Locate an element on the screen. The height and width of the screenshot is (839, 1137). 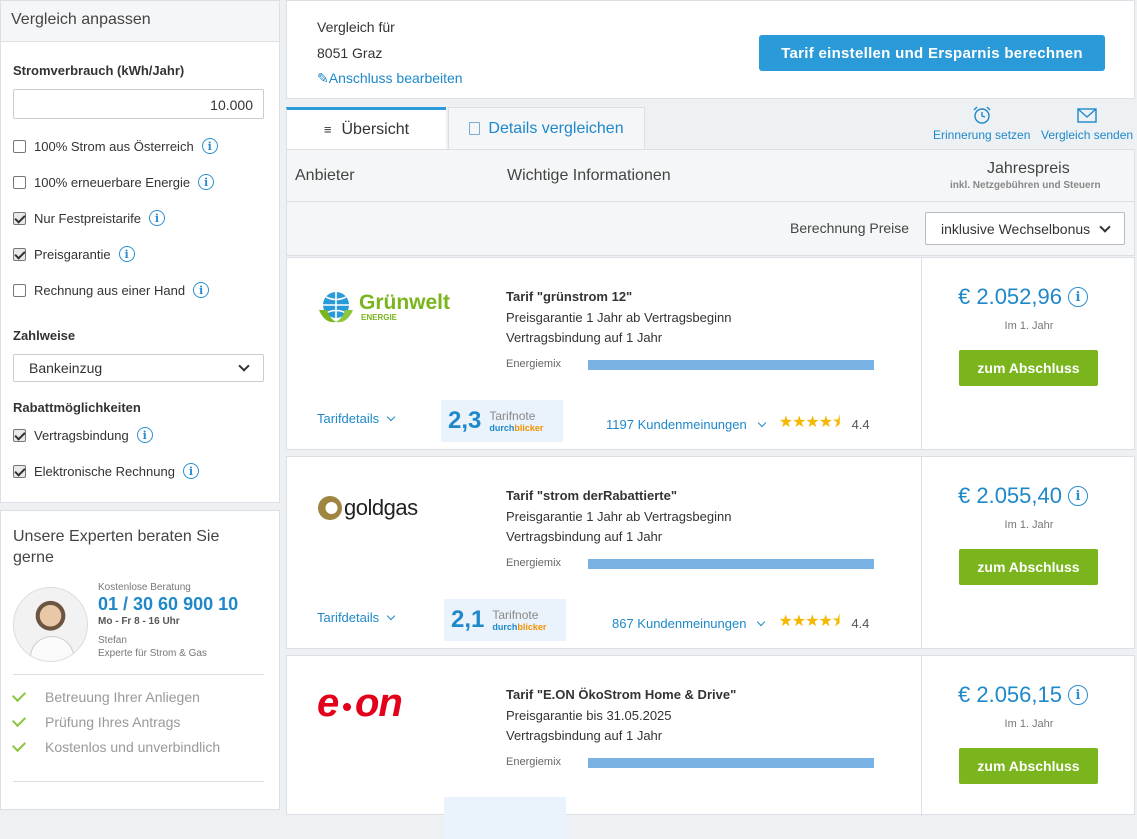
payment-value: Bankeinzug is located at coordinates (66, 368).